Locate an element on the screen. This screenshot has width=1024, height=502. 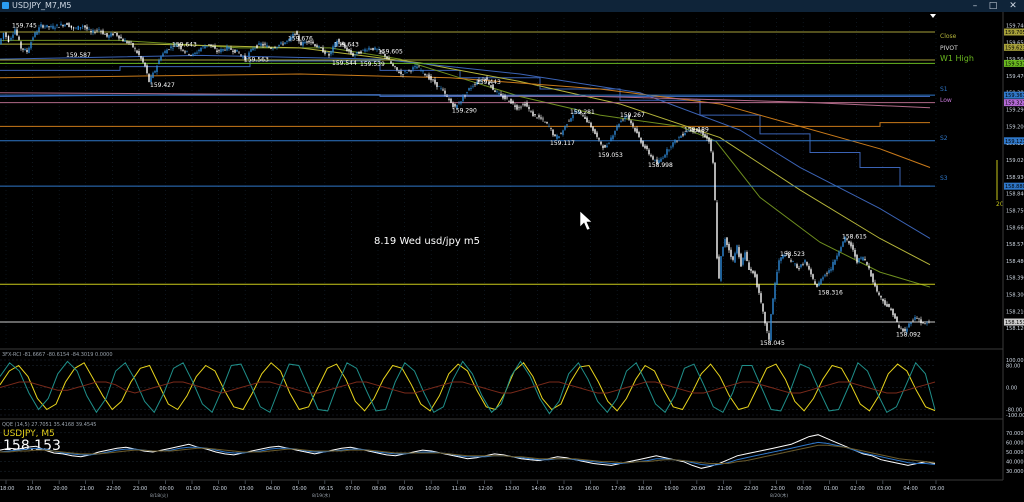
level-label-s2: S2 is located at coordinates (944, 138).